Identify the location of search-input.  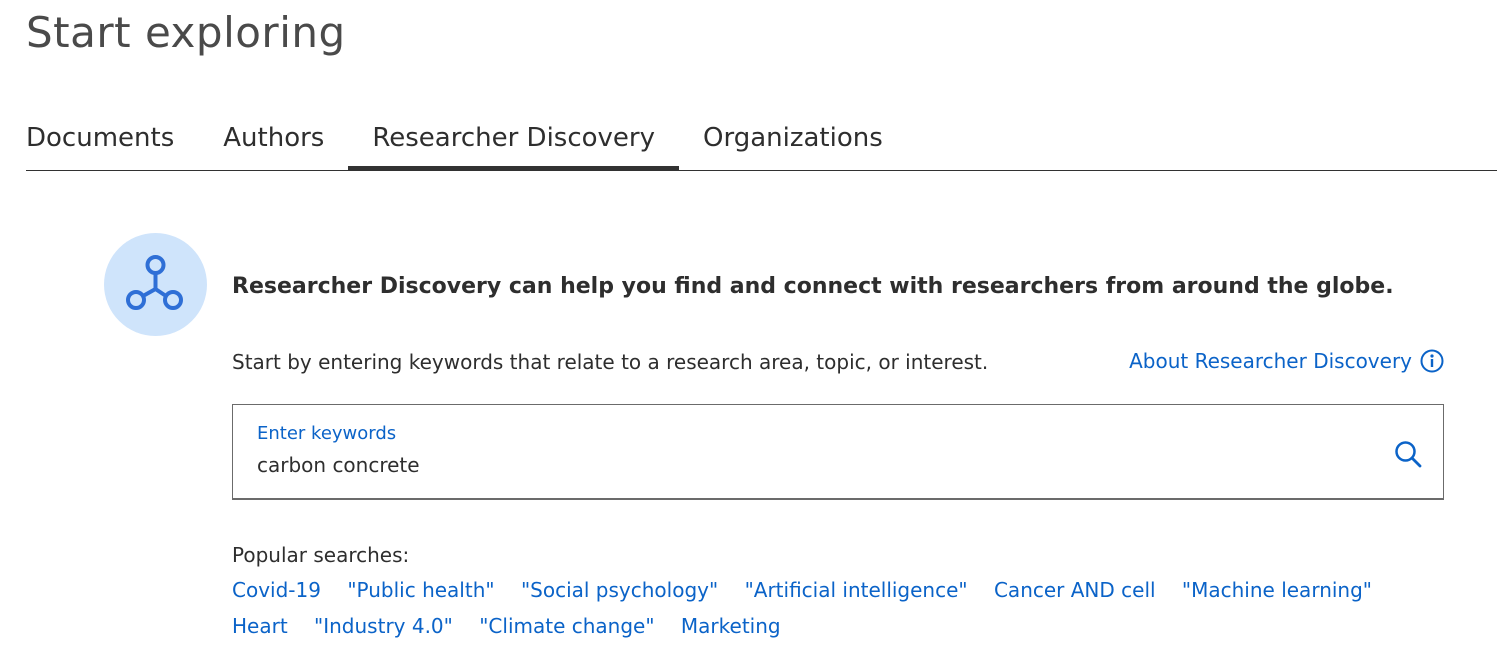
(807, 465).